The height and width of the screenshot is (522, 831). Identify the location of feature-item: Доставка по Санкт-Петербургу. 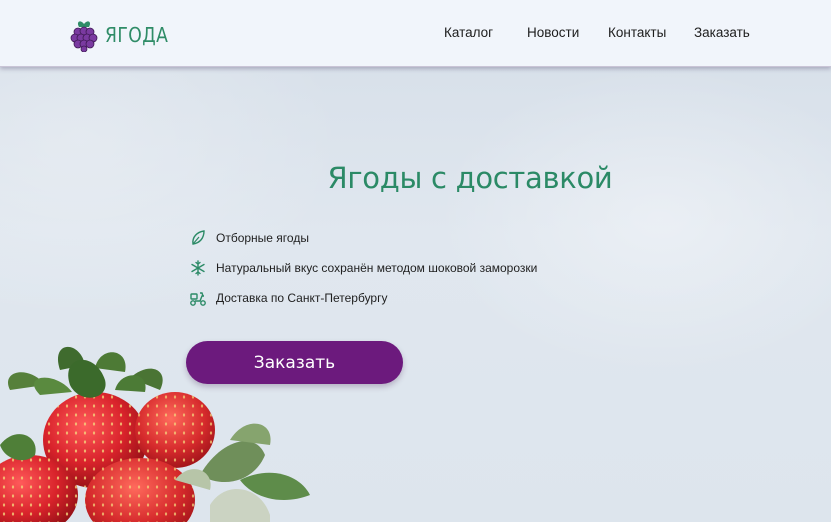
(288, 298).